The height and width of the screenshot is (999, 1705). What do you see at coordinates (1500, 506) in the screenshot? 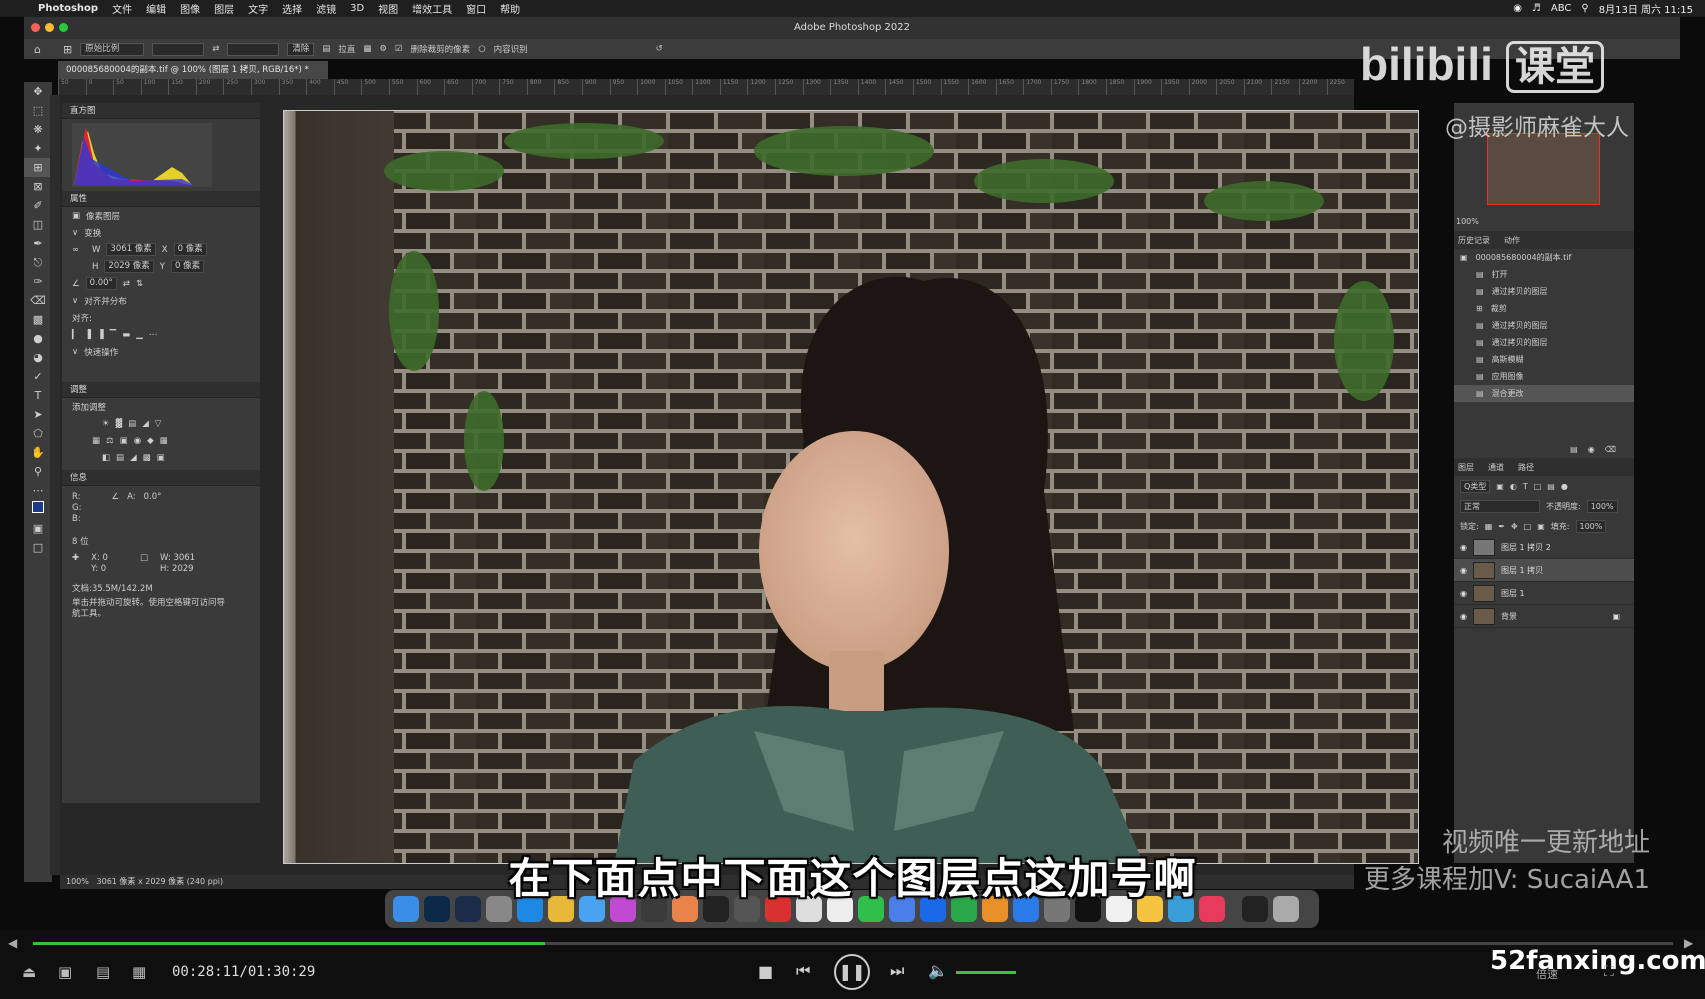
I see `blend-mode-select: 正常` at bounding box center [1500, 506].